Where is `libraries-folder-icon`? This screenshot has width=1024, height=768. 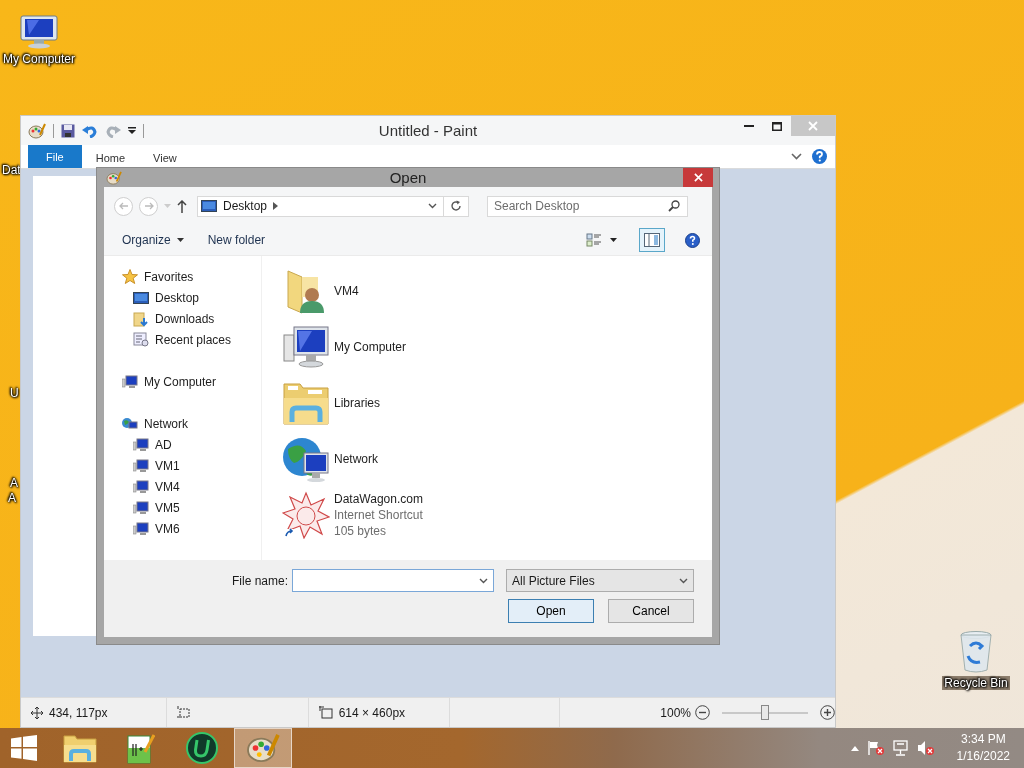
libraries-folder-icon is located at coordinates (306, 403).